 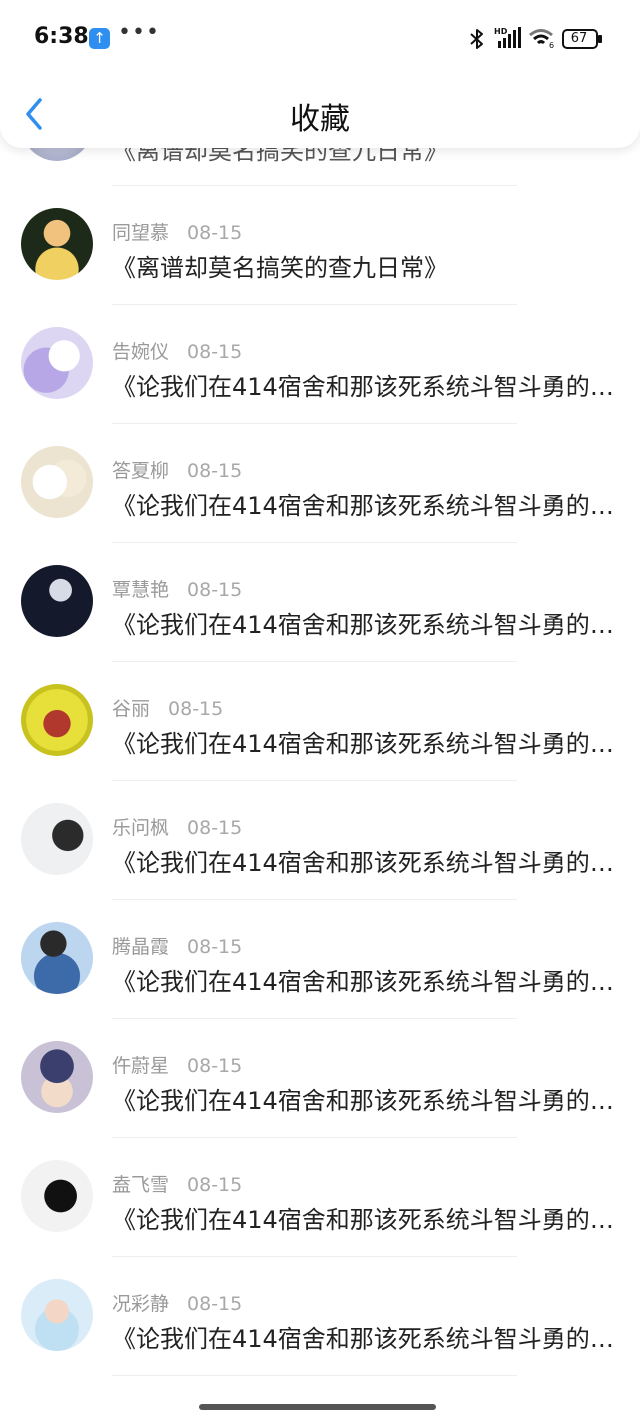 I want to click on list-item-meta: 告婉仪 08-15, so click(x=177, y=350).